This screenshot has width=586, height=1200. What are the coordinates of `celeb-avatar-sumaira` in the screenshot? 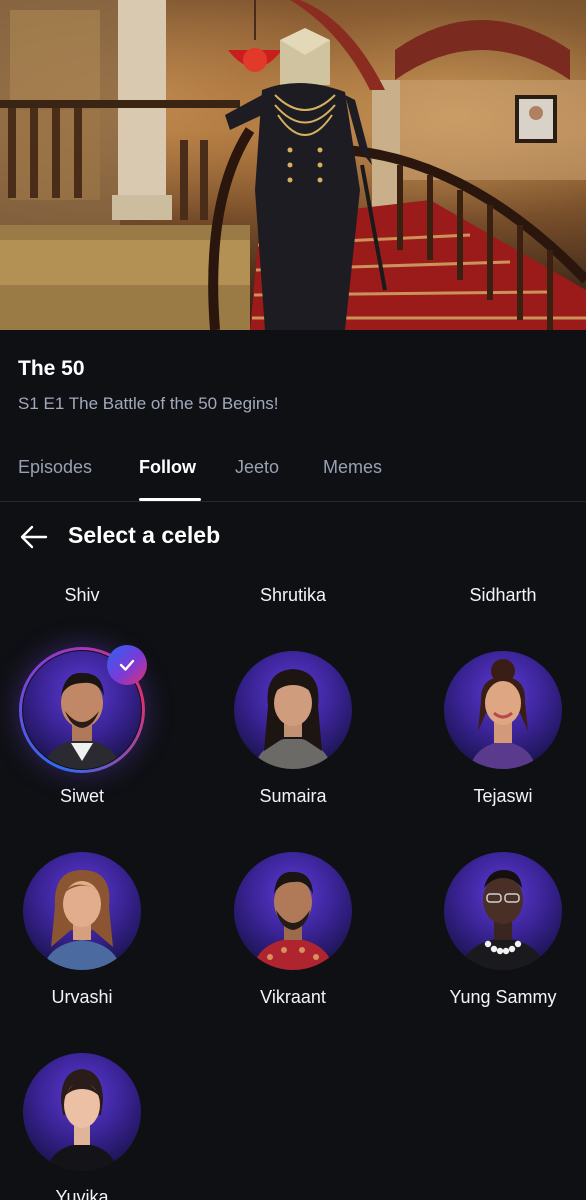 It's located at (293, 710).